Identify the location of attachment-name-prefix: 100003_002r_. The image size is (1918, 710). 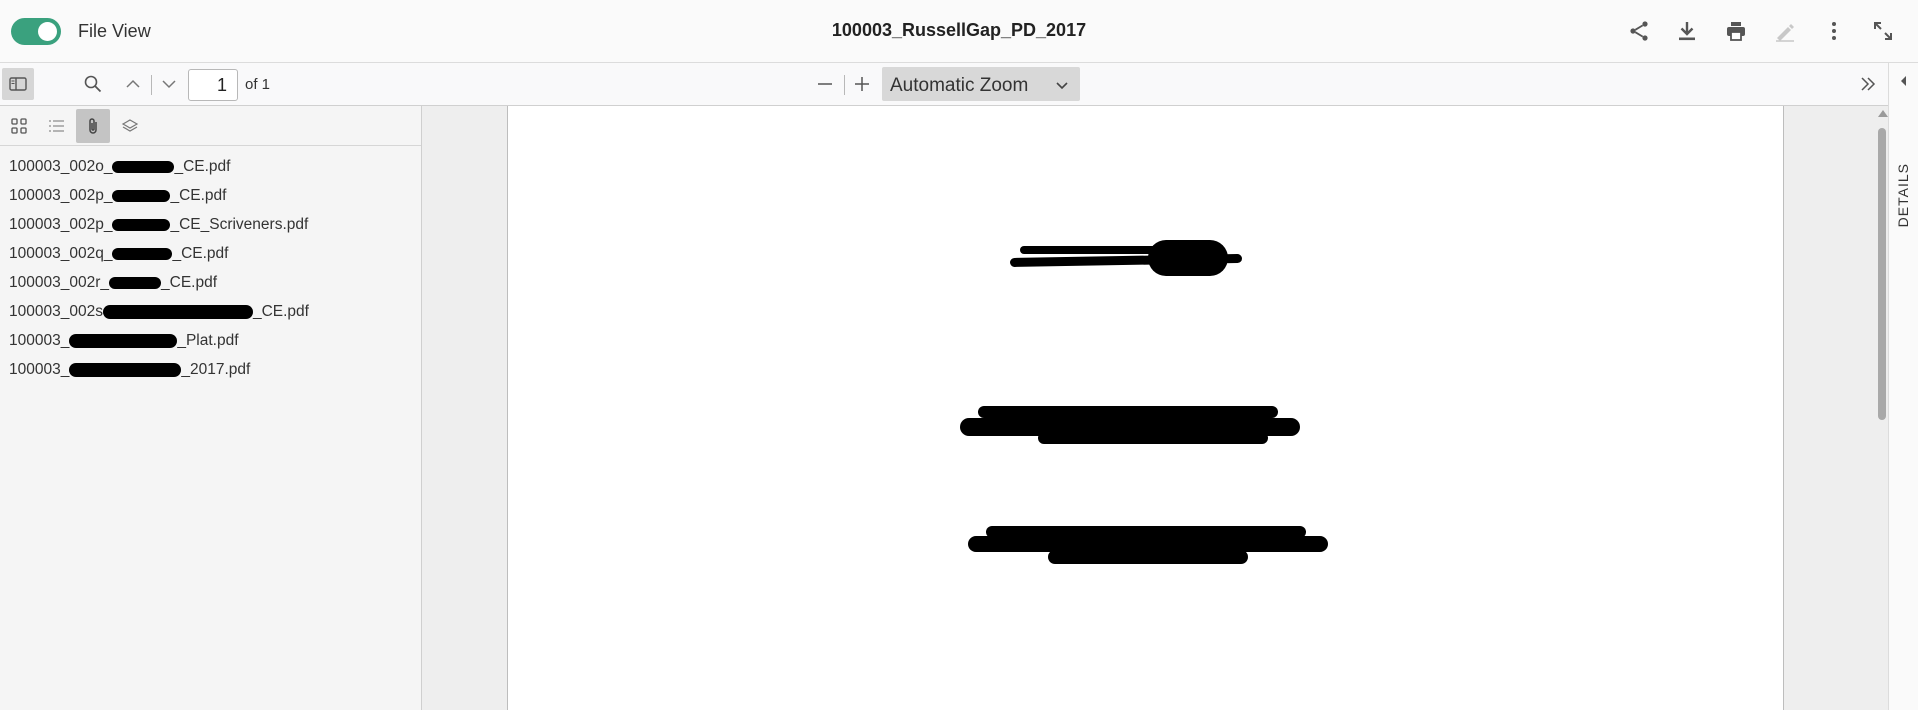
(59, 282).